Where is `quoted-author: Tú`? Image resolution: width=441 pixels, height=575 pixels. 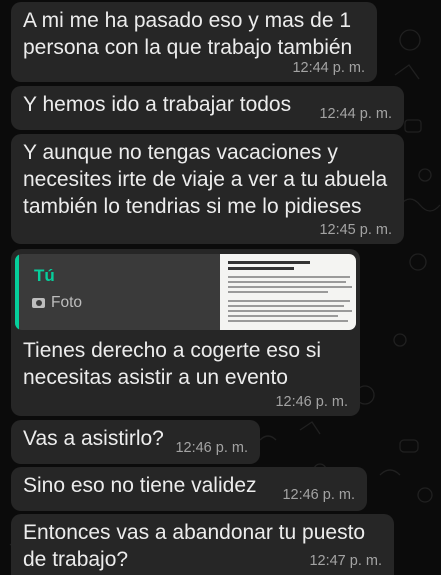
quoted-author: Tú is located at coordinates (44, 275).